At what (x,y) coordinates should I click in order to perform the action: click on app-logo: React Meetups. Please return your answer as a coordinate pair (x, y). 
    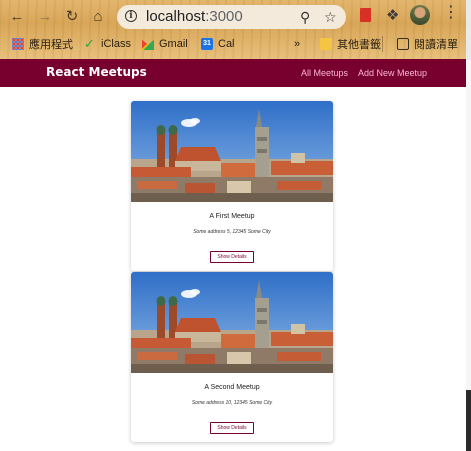
    Looking at the image, I should click on (96, 72).